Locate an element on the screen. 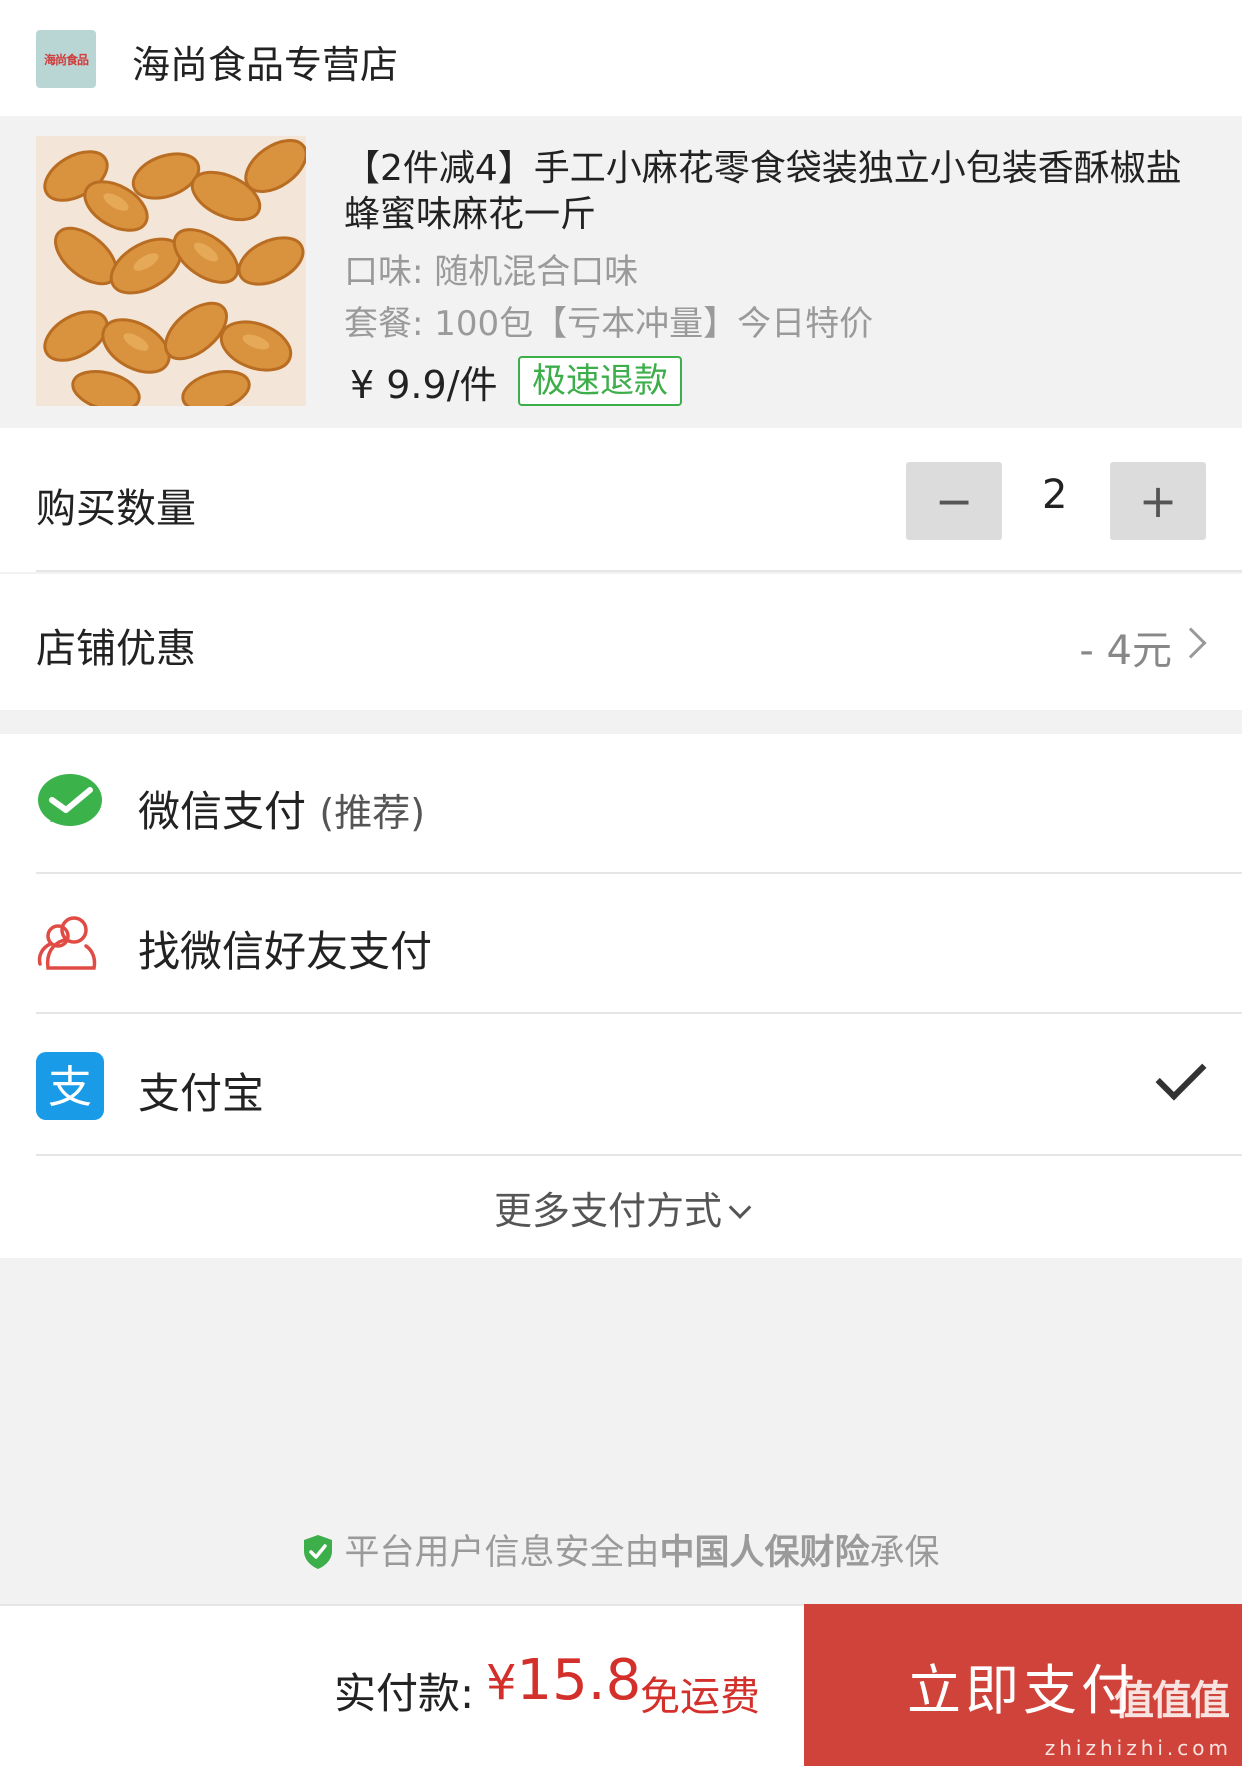  pay-now-button: 立即支付 值值值 zhizhizhi.com is located at coordinates (1023, 1685).